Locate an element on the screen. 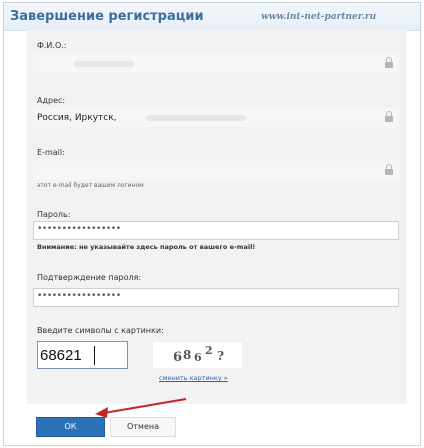 The image size is (424, 448). arrow-shaft is located at coordinates (145, 406).